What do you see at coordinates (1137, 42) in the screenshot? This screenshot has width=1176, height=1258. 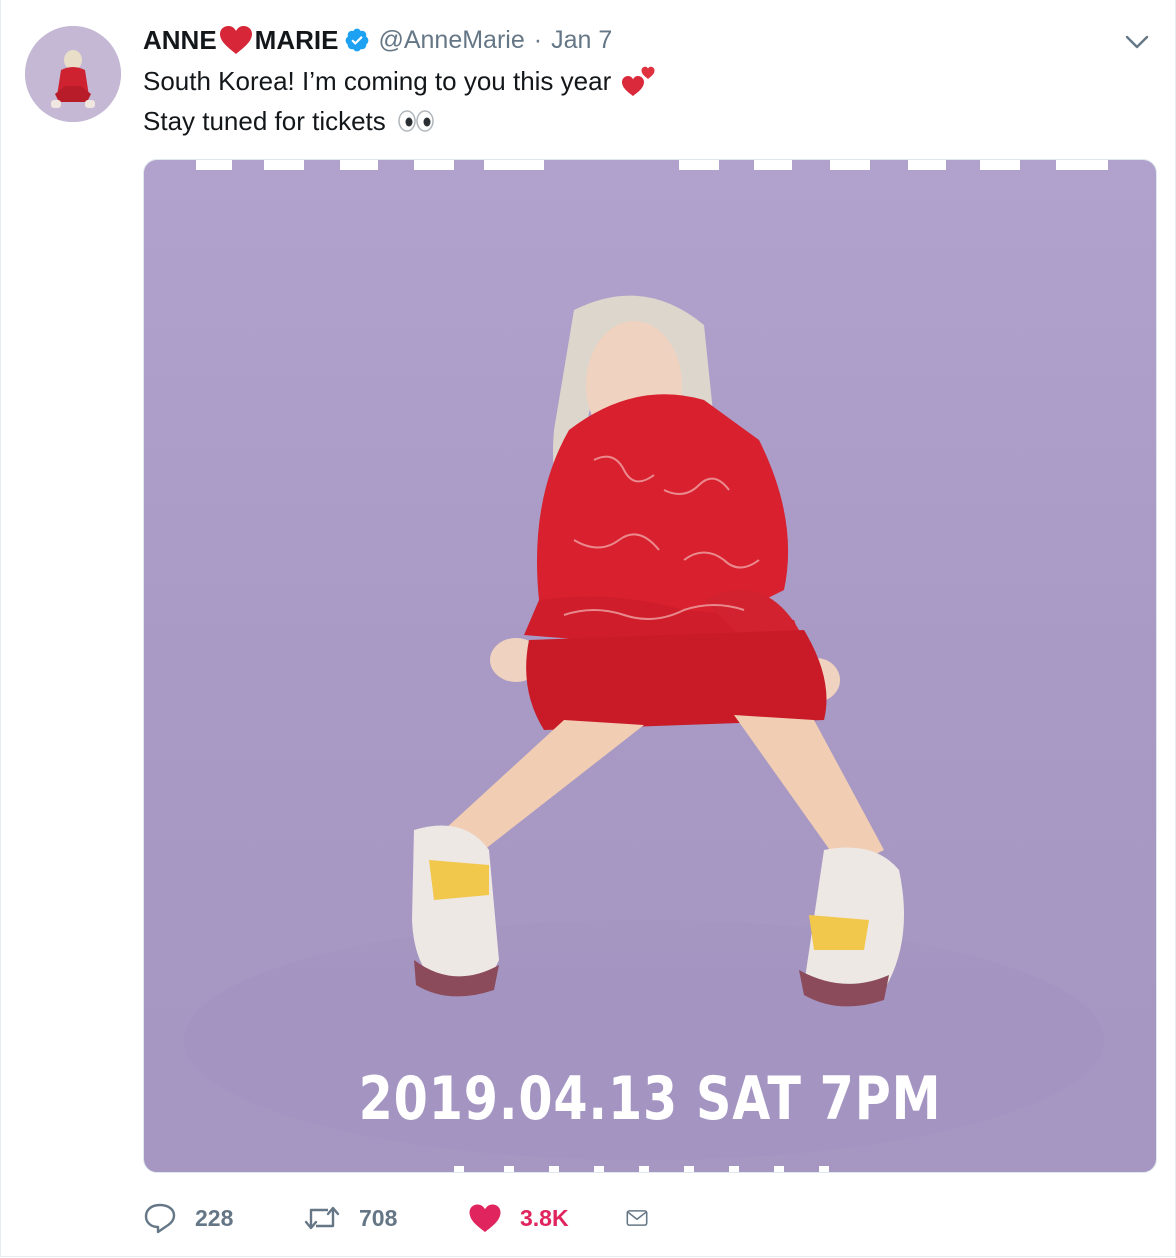 I see `chevron-down-icon` at bounding box center [1137, 42].